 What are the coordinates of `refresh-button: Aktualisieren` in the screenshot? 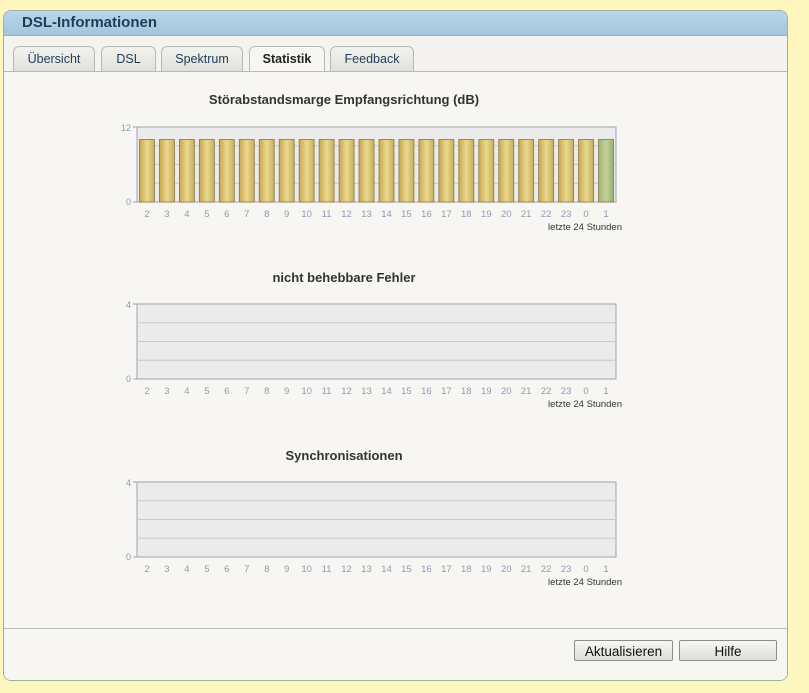 It's located at (623, 650).